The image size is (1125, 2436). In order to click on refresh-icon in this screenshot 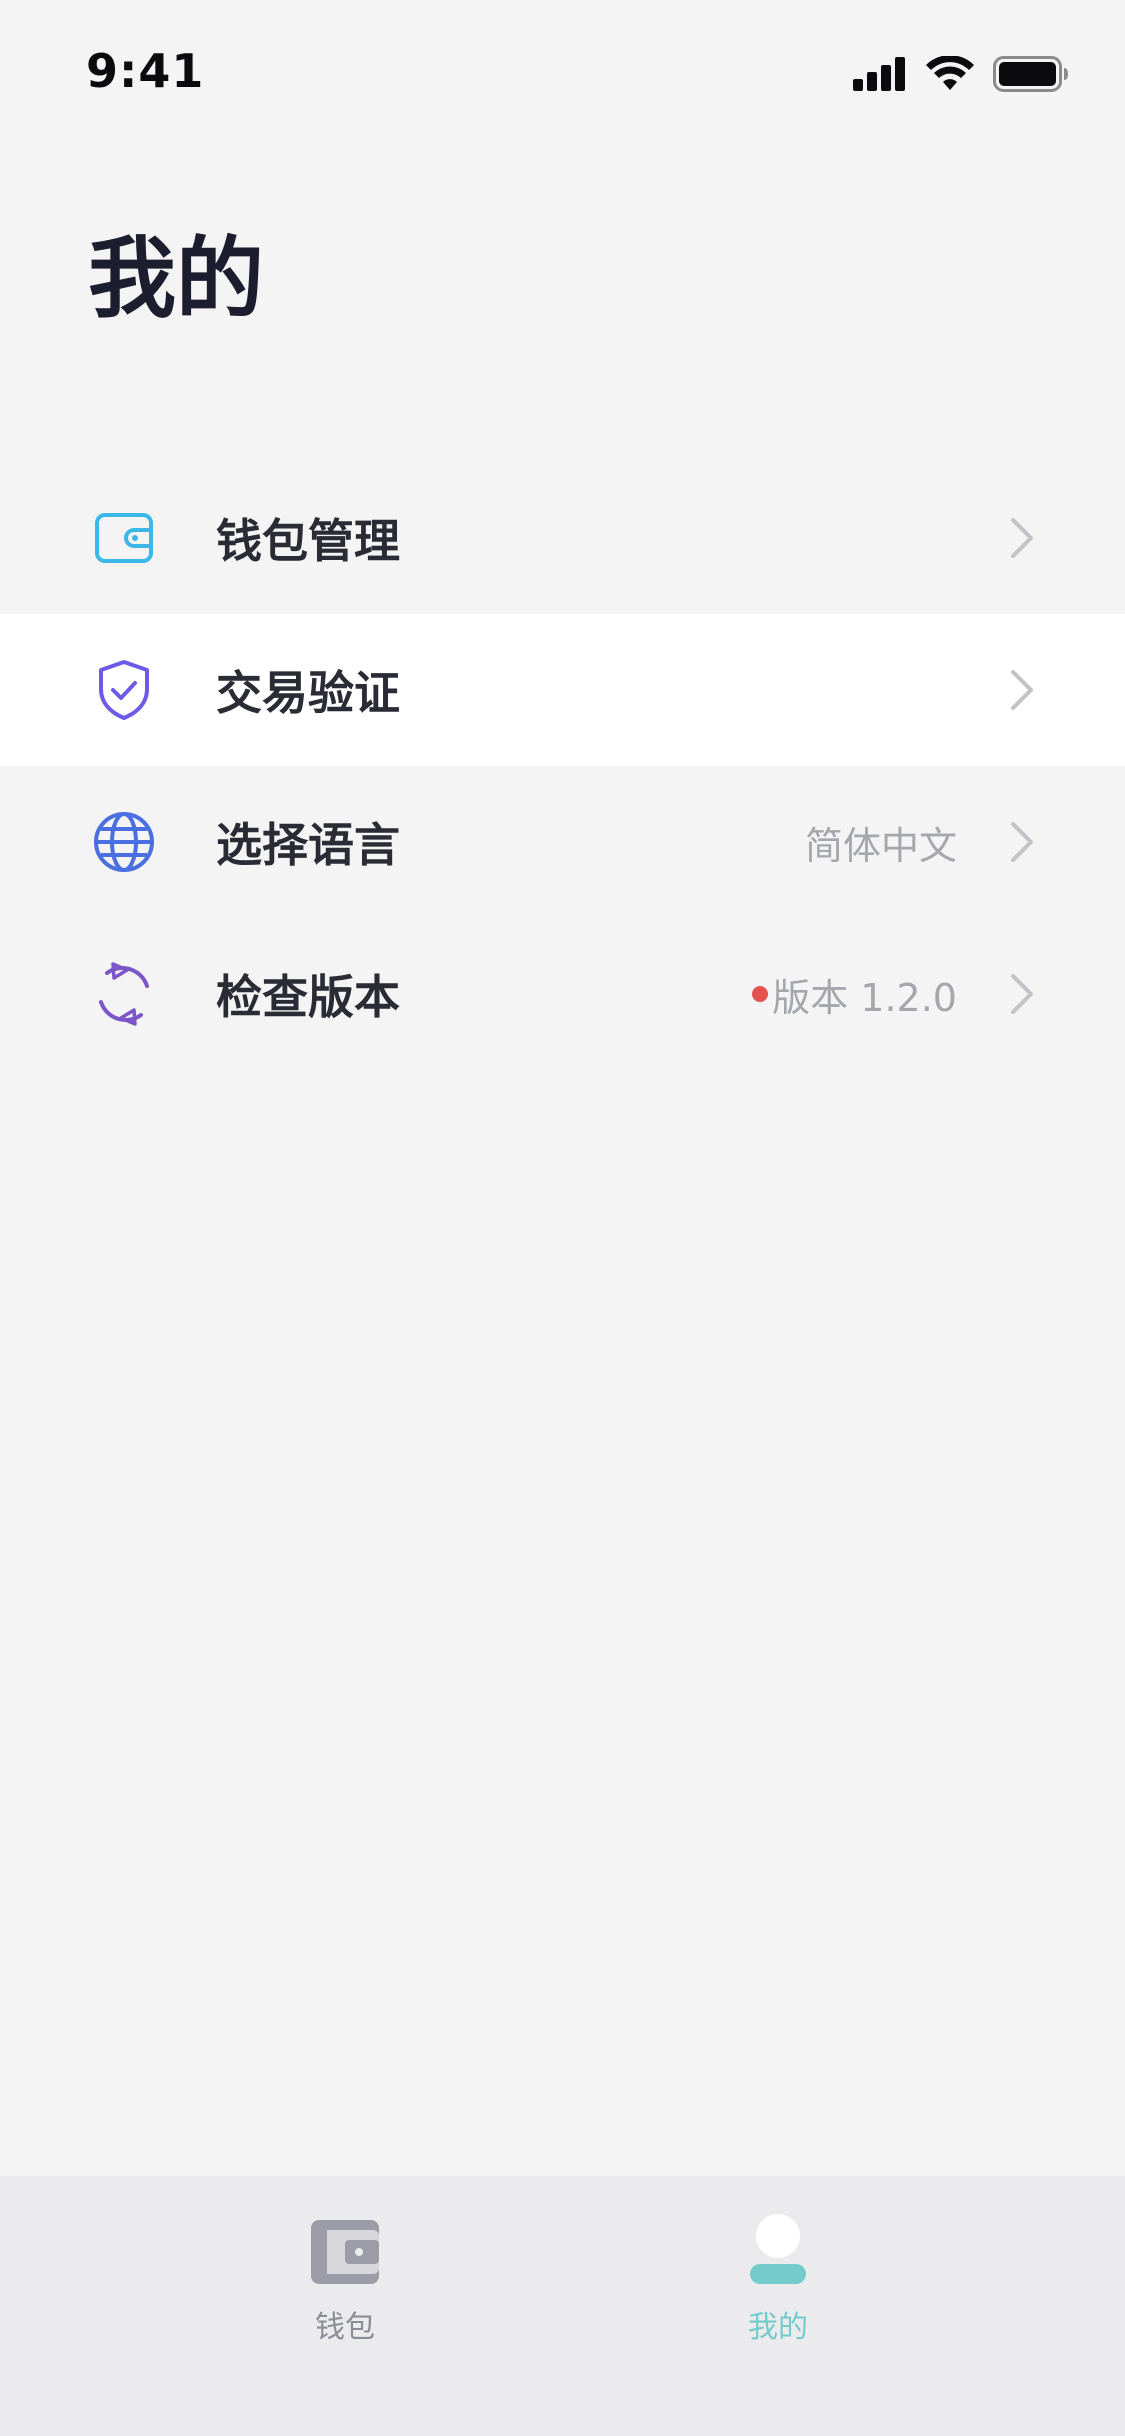, I will do `click(124, 994)`.